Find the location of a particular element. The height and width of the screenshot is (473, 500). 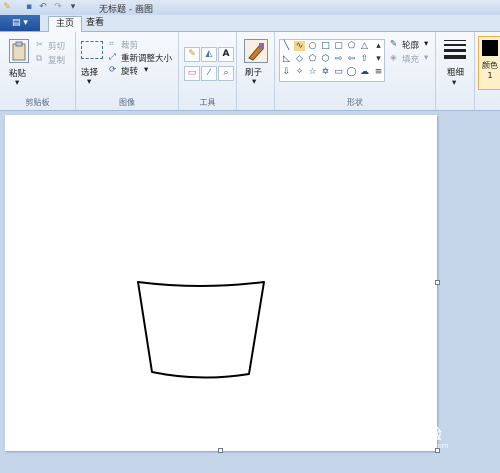

shape-line-icon: ╲ is located at coordinates (286, 46).